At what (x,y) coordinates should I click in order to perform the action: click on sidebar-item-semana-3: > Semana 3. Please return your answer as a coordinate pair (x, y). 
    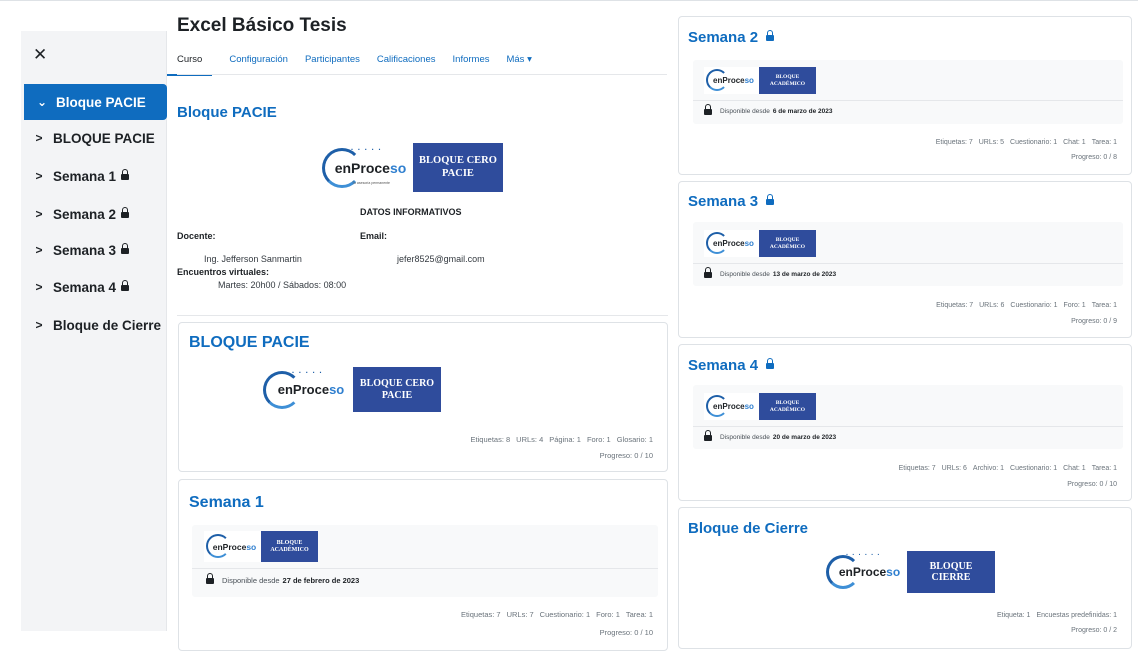
    Looking at the image, I should click on (94, 250).